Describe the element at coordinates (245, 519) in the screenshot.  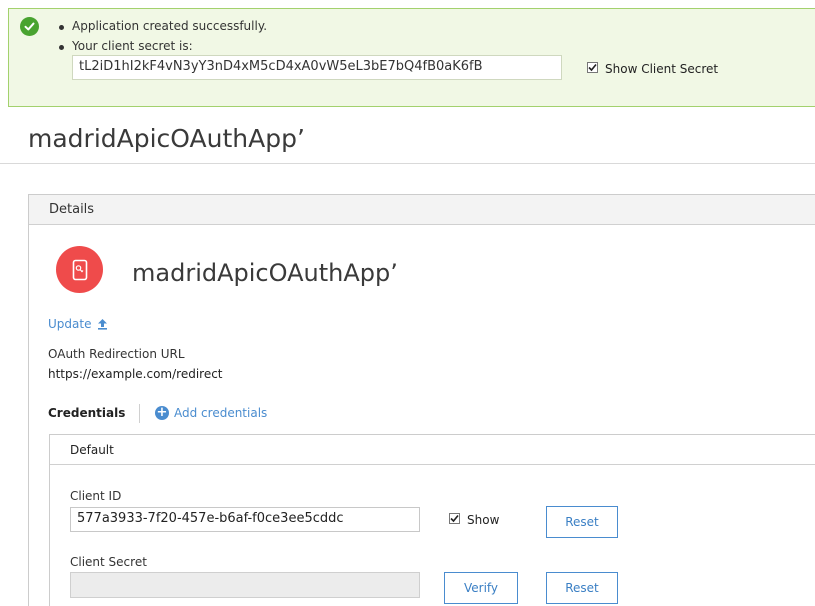
I see `client-id-field: 577a3933-7f20-457e-b6af-f0ce3ee5cddc` at that location.